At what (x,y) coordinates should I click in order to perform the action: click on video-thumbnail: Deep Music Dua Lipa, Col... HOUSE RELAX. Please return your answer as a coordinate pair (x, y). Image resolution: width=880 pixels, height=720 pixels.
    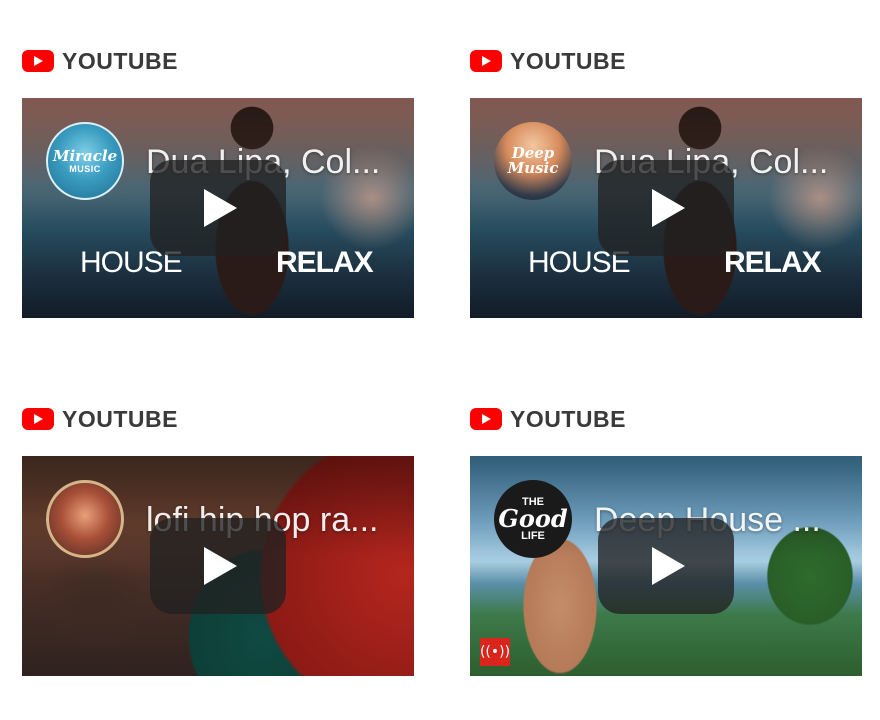
    Looking at the image, I should click on (666, 208).